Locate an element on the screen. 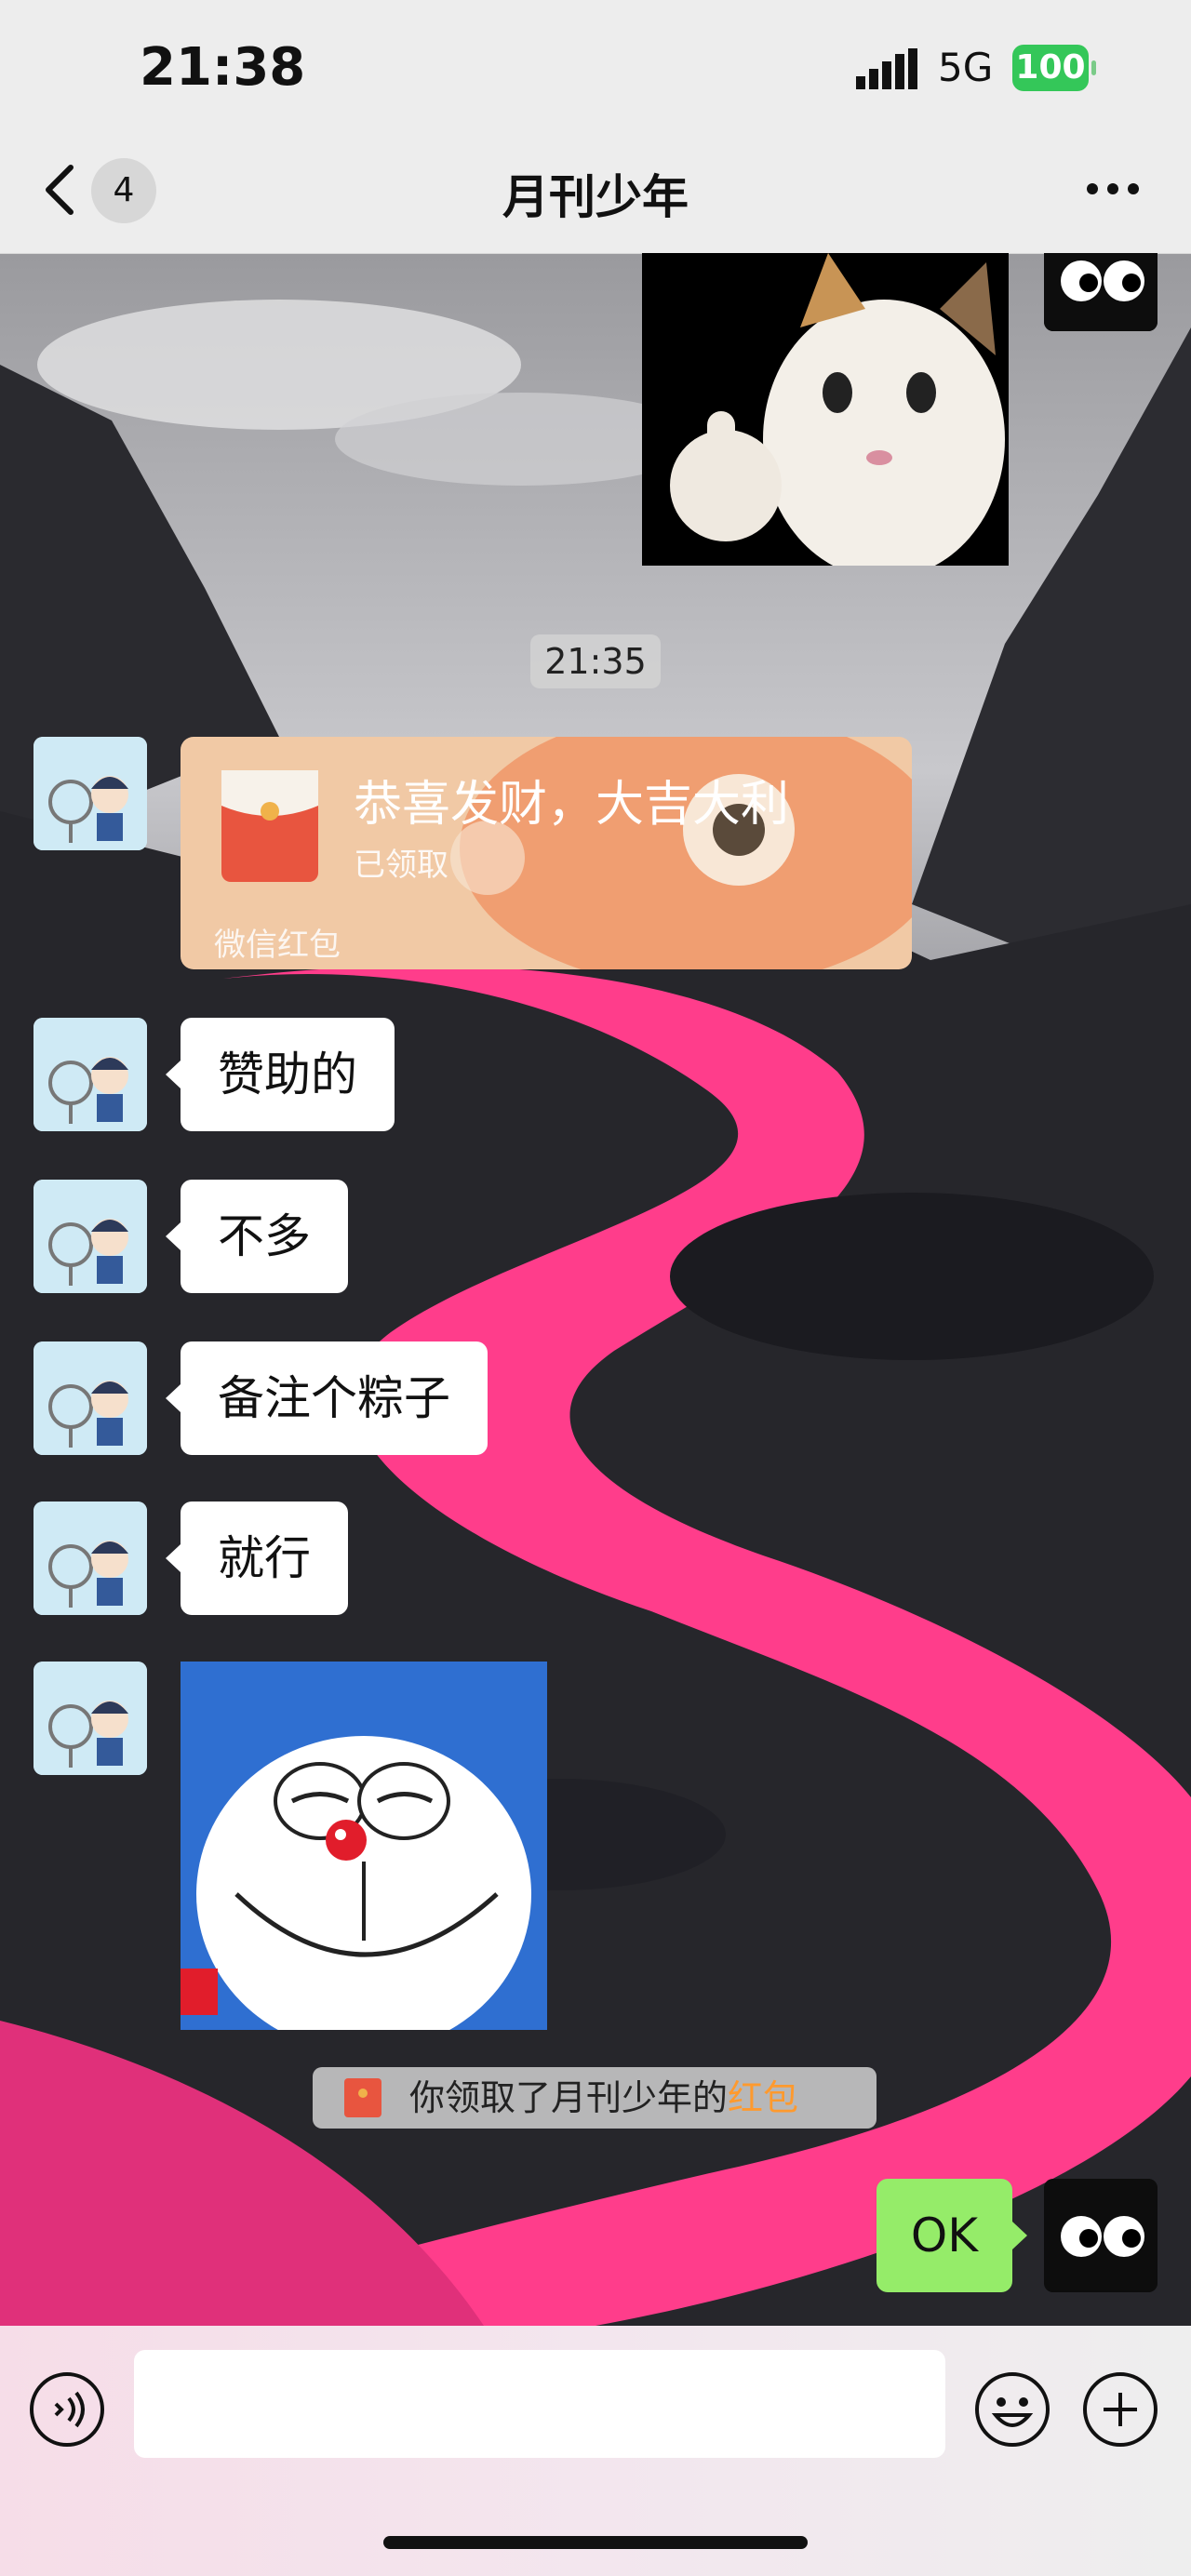 The height and width of the screenshot is (2576, 1191). signal-icon is located at coordinates (886, 68).